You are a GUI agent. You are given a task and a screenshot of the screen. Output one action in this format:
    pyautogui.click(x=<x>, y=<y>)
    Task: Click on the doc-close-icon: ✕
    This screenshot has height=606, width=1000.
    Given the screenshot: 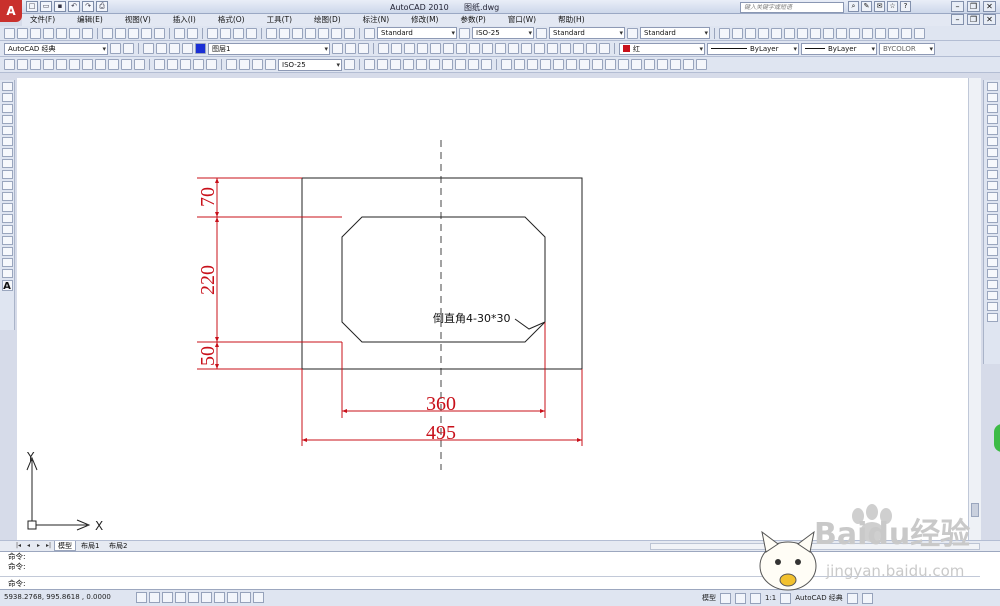 What is the action you would take?
    pyautogui.click(x=989, y=19)
    